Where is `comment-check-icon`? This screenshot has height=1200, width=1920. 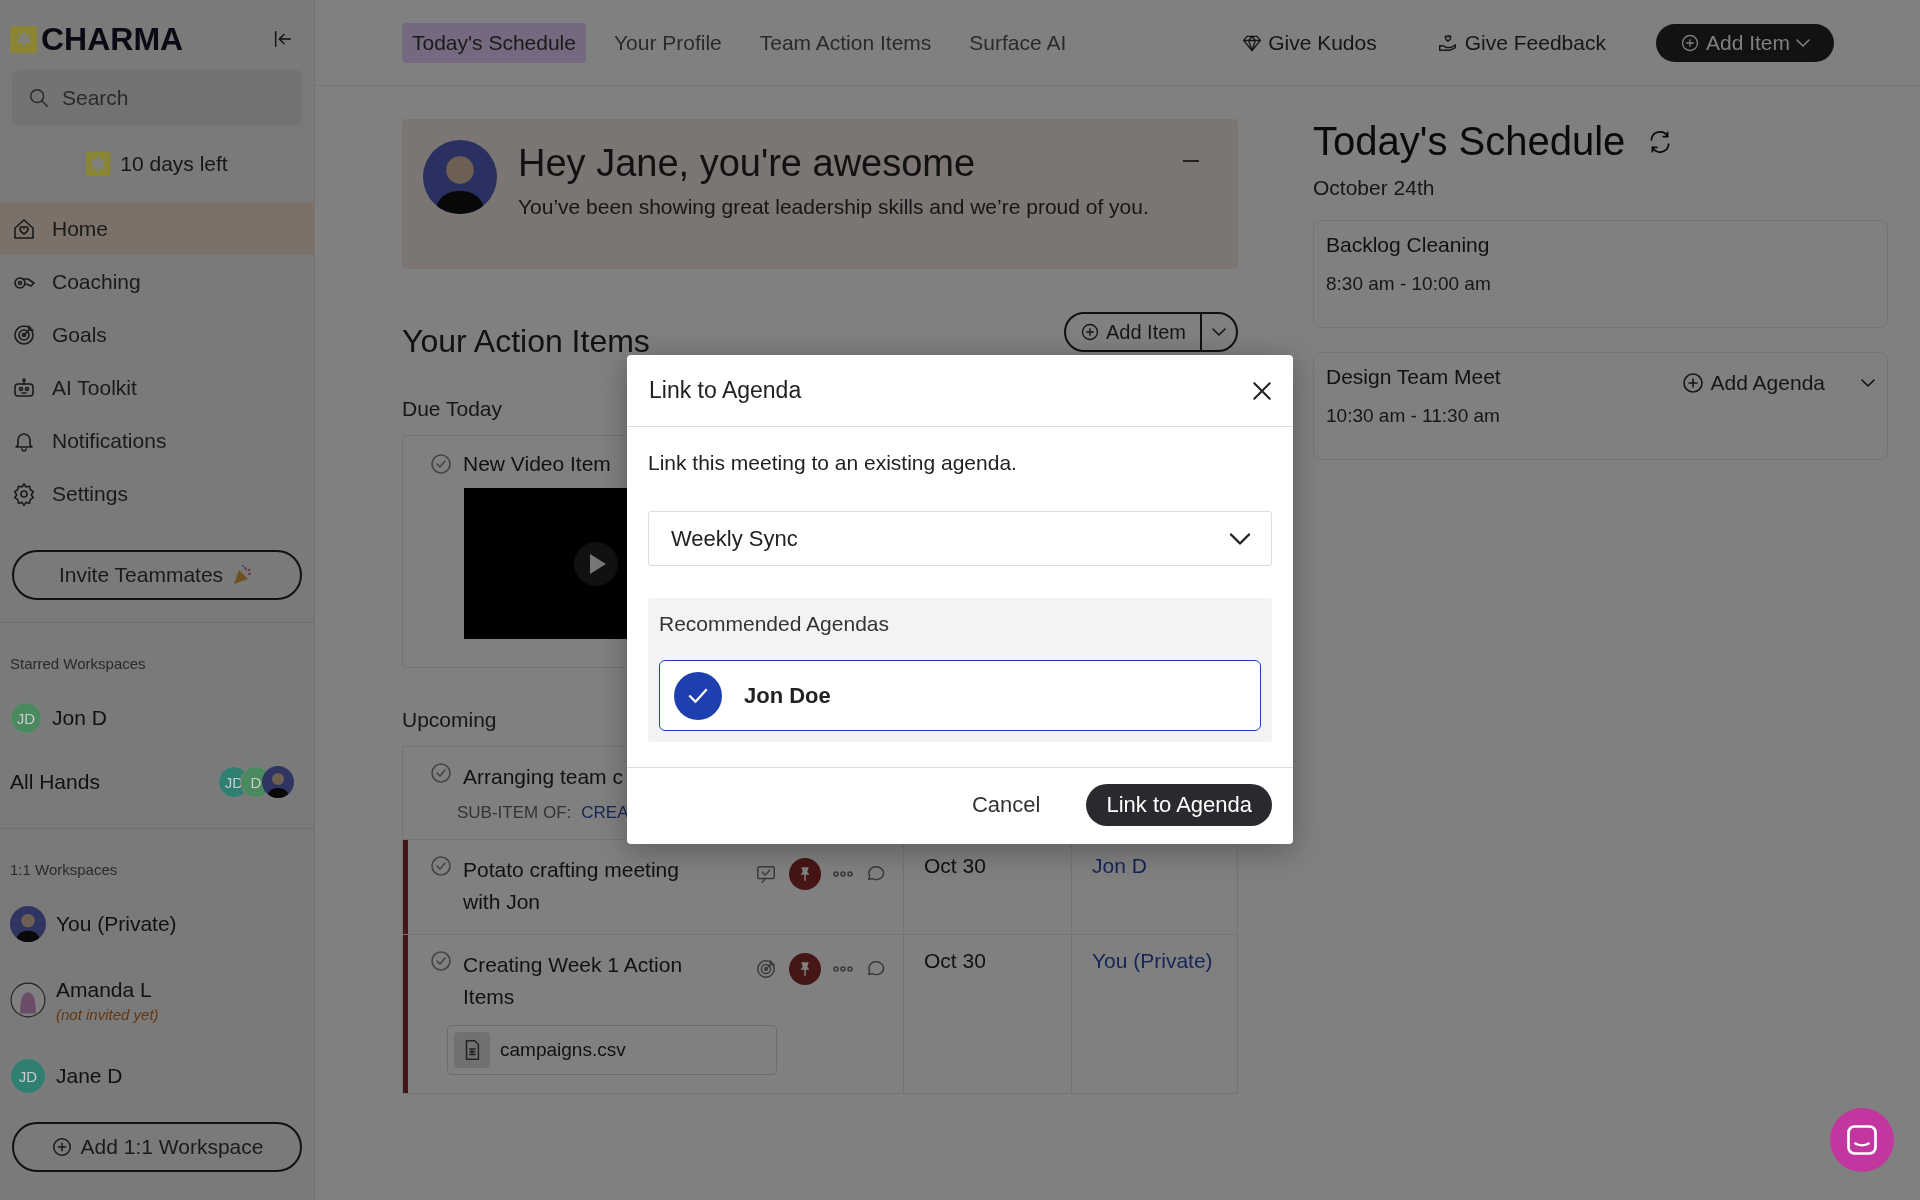 comment-check-icon is located at coordinates (766, 874).